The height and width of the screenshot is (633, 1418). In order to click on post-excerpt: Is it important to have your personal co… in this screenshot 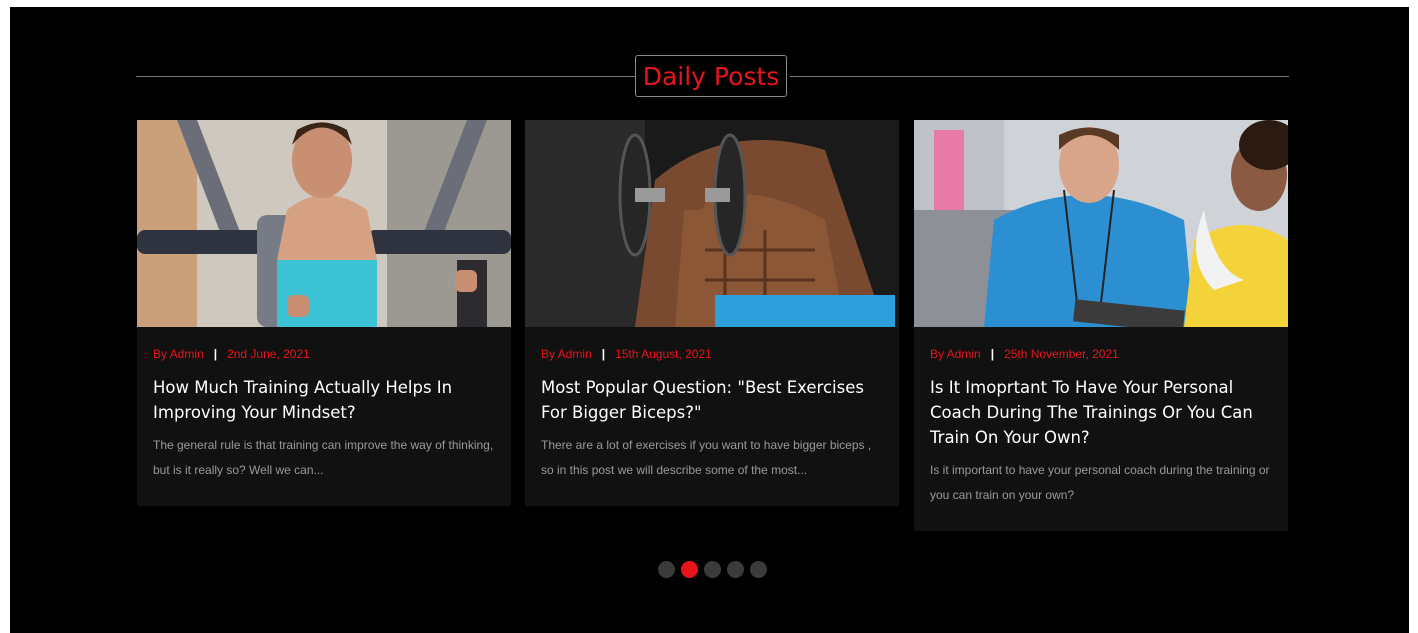, I will do `click(1100, 482)`.